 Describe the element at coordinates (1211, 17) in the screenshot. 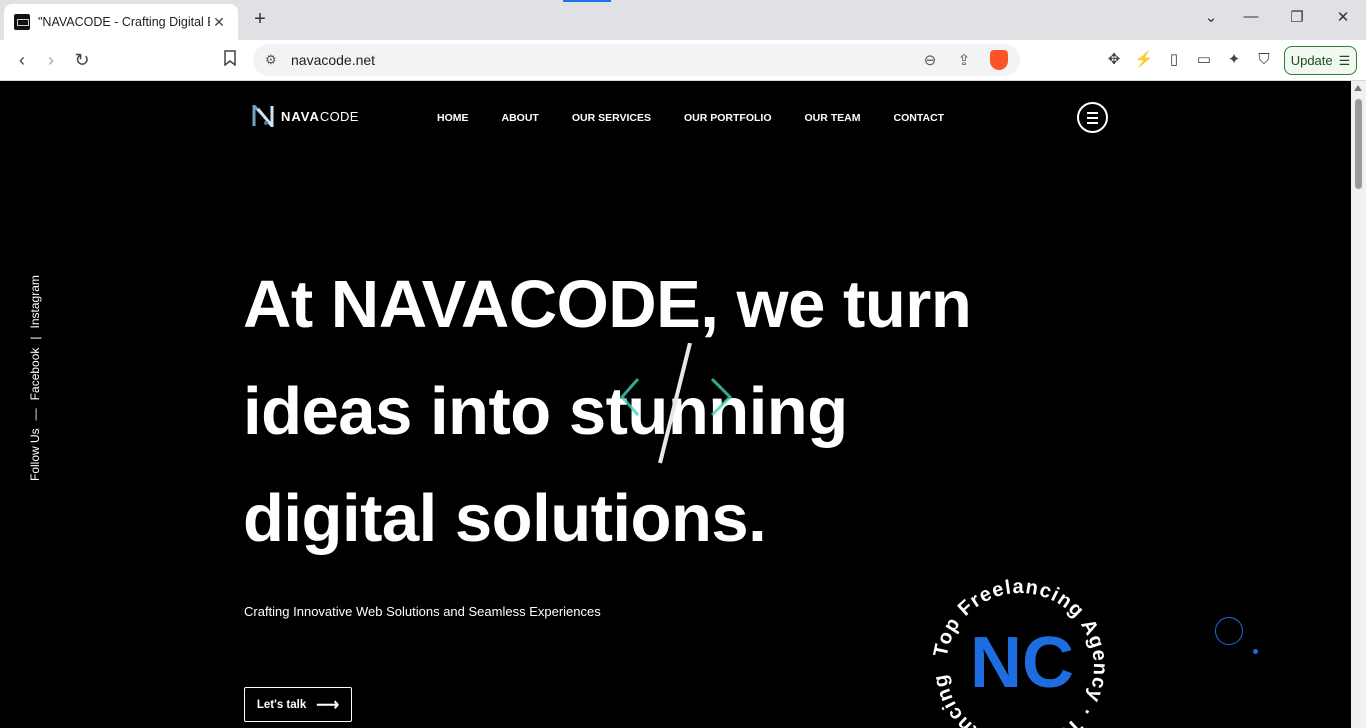

I see `tab-search-chevron-icon: ⌄` at that location.